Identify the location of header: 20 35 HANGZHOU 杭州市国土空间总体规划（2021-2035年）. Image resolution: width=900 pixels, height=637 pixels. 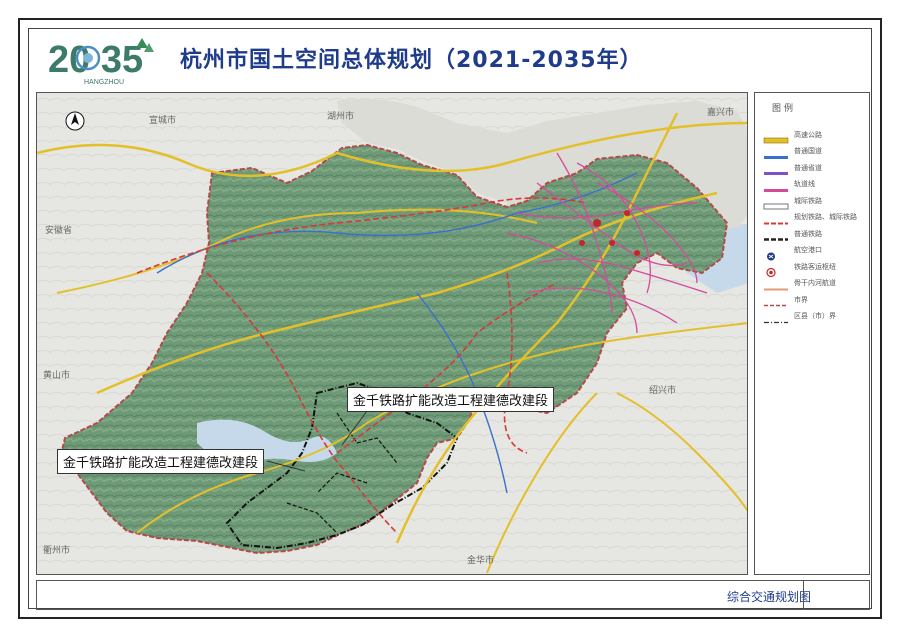
(450, 59).